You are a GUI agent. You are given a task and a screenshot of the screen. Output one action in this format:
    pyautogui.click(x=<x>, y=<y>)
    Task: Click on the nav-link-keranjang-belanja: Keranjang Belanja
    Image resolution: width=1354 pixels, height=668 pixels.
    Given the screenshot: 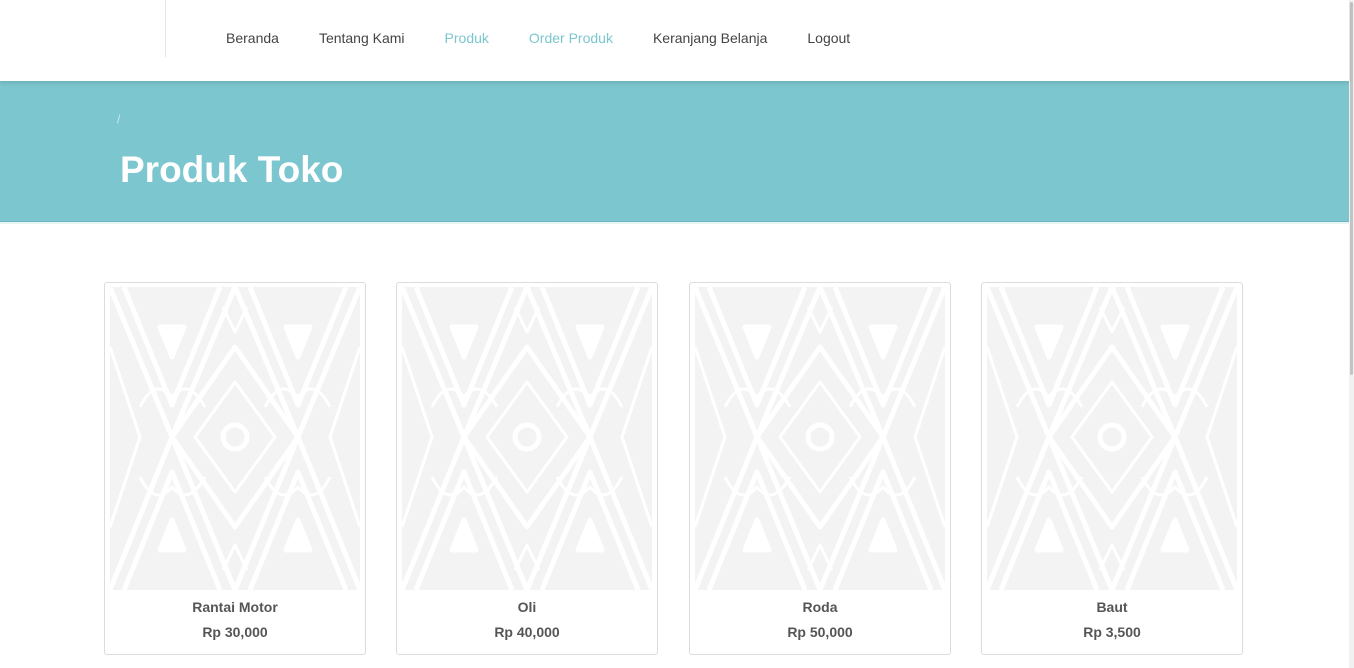 What is the action you would take?
    pyautogui.click(x=710, y=38)
    